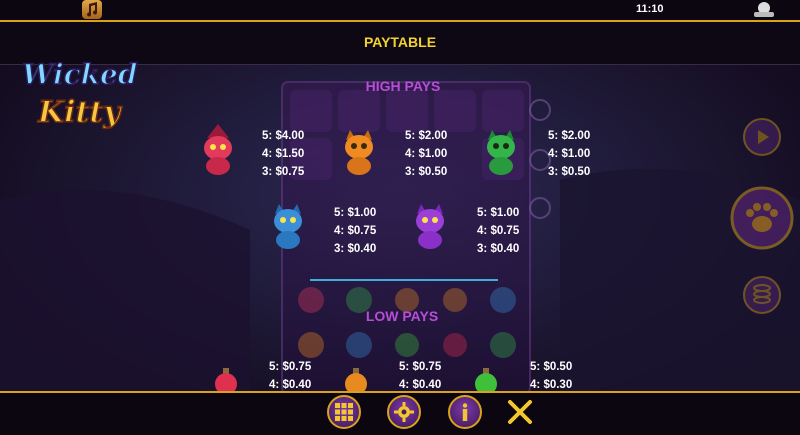 The image size is (800, 435). Describe the element at coordinates (283, 154) in the screenshot. I see `pay-values-red-witch-kitty: 5: $4.00 4: $1.50 3: $0.75` at that location.